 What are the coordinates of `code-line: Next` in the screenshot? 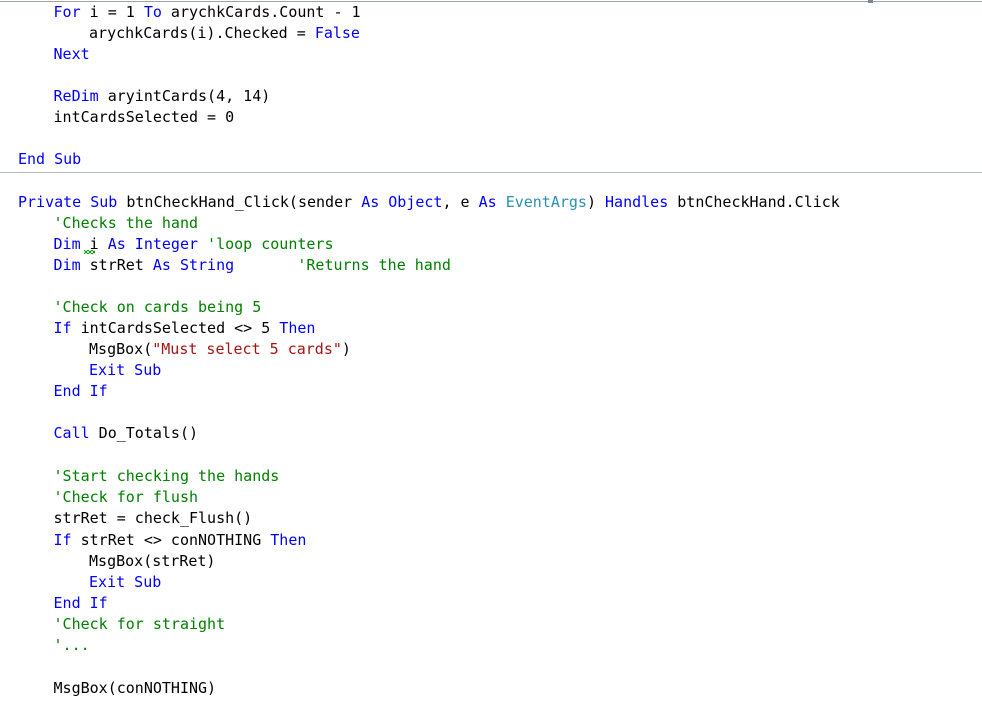 It's located at (72, 54).